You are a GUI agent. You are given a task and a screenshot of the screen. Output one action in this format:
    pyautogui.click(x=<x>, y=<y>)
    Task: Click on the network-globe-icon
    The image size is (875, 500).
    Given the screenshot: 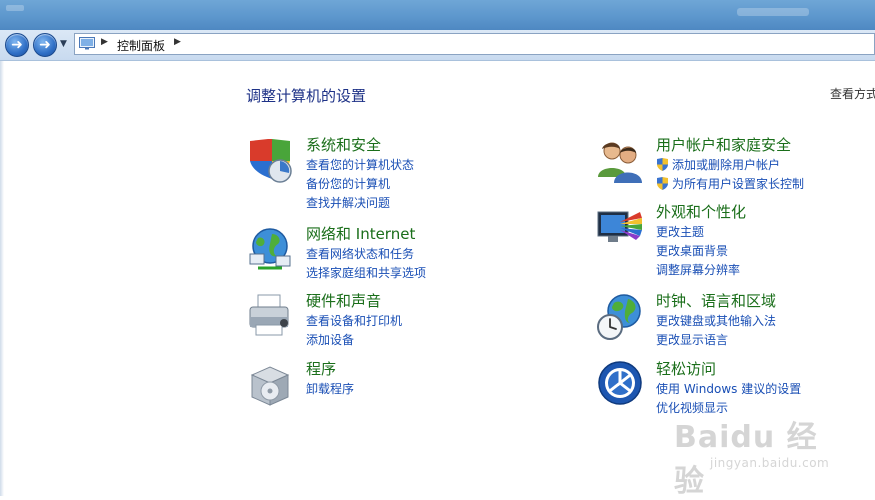 What is the action you would take?
    pyautogui.click(x=270, y=250)
    